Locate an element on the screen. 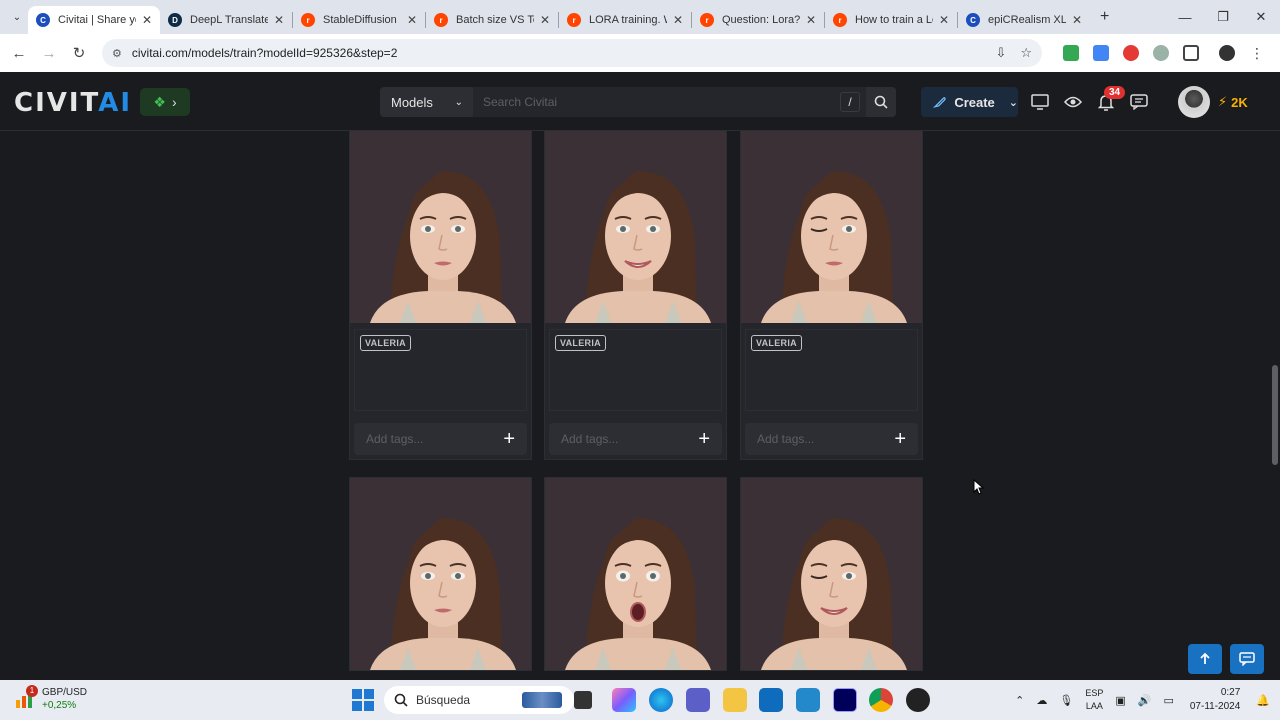 Image resolution: width=1280 pixels, height=720 pixels. search-category-value: Models is located at coordinates (412, 102).